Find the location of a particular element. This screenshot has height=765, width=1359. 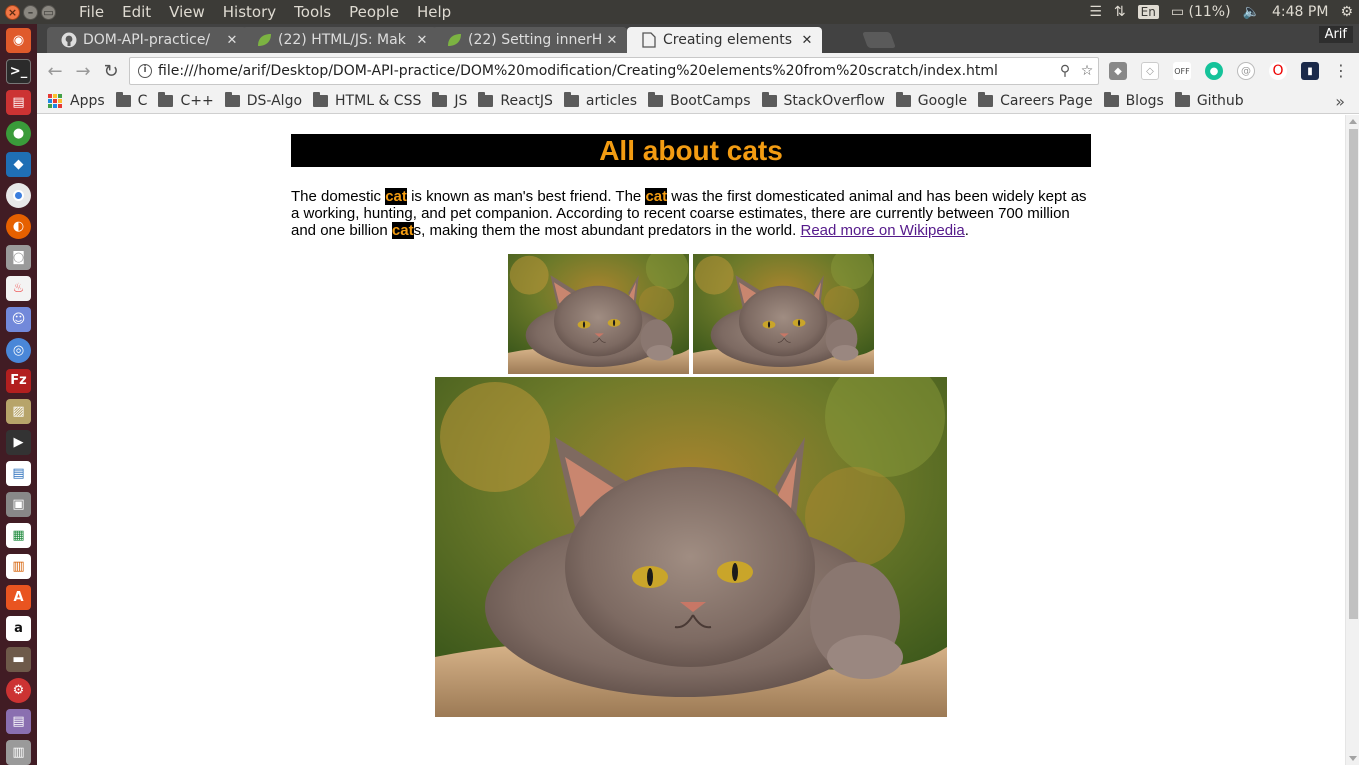

tab-html-js: (22) HTML/JS: Mak ✕ is located at coordinates (339, 40).